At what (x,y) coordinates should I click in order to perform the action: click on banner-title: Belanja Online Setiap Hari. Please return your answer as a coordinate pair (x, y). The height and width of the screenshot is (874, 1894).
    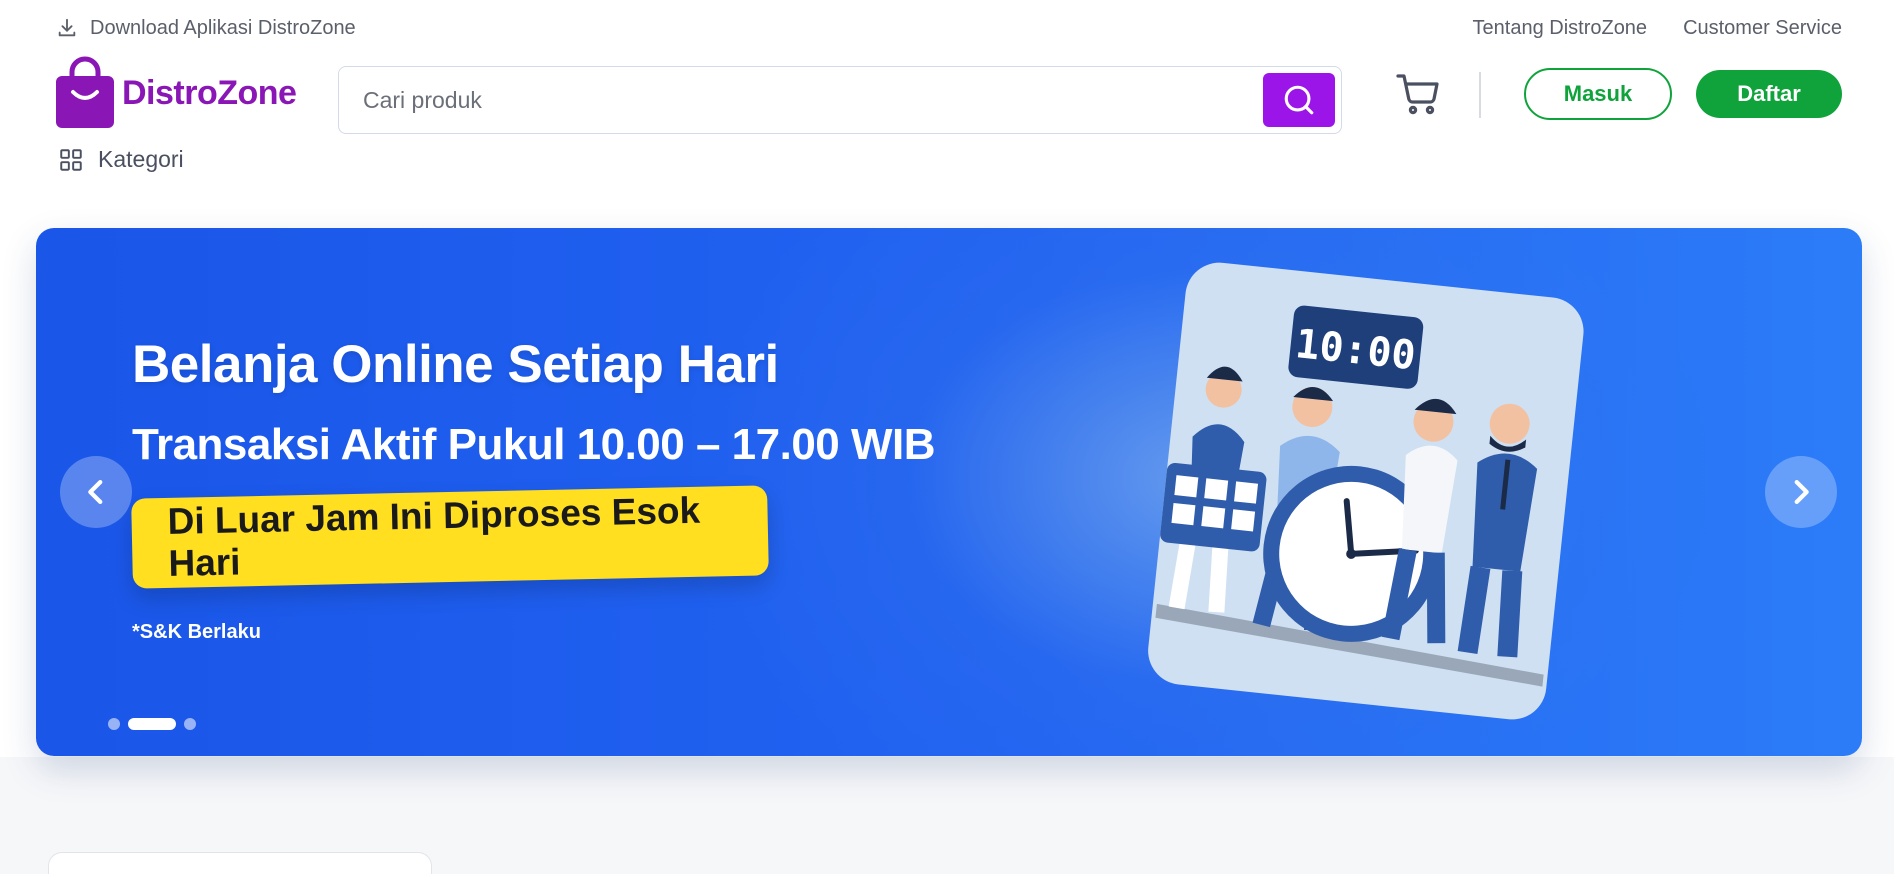
    Looking at the image, I should click on (455, 364).